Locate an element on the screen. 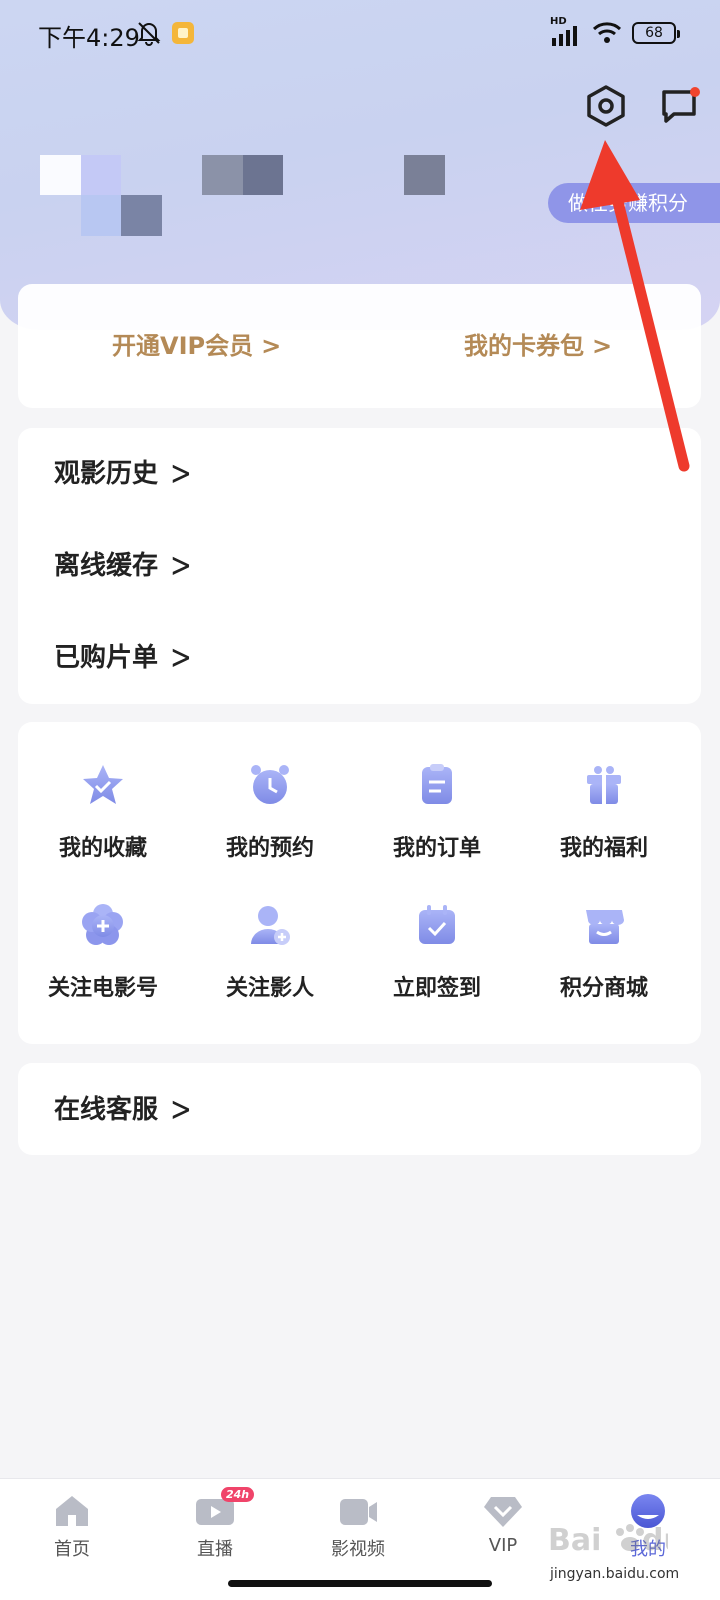 Image resolution: width=720 pixels, height=1600 pixels. tab-video: 影视频 is located at coordinates (358, 1527).